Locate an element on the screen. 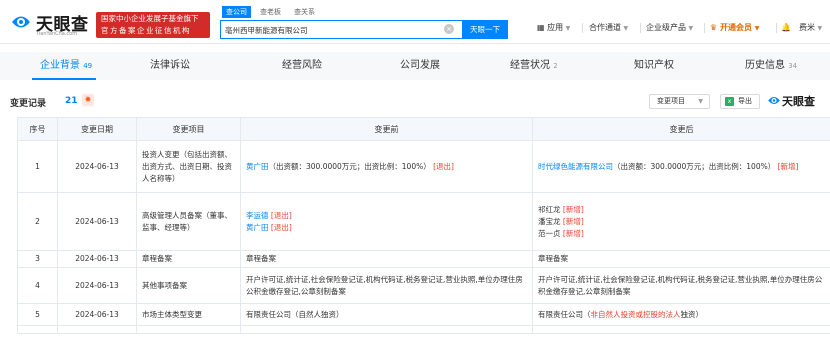  shareholder-detail: （出资额：300.0000万元；出资比例：100%） is located at coordinates (694, 166).